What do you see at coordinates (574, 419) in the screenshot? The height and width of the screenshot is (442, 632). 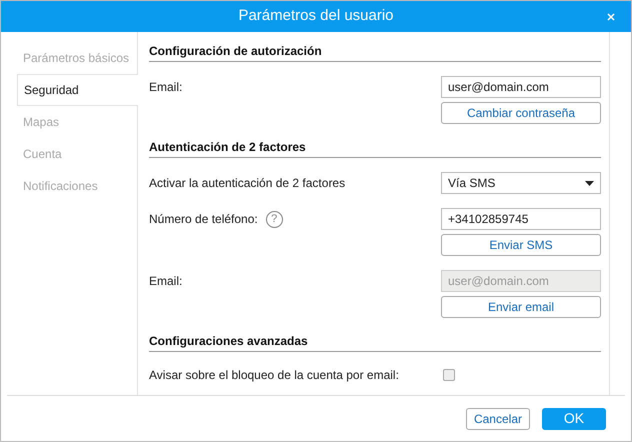 I see `ok-button: OK` at bounding box center [574, 419].